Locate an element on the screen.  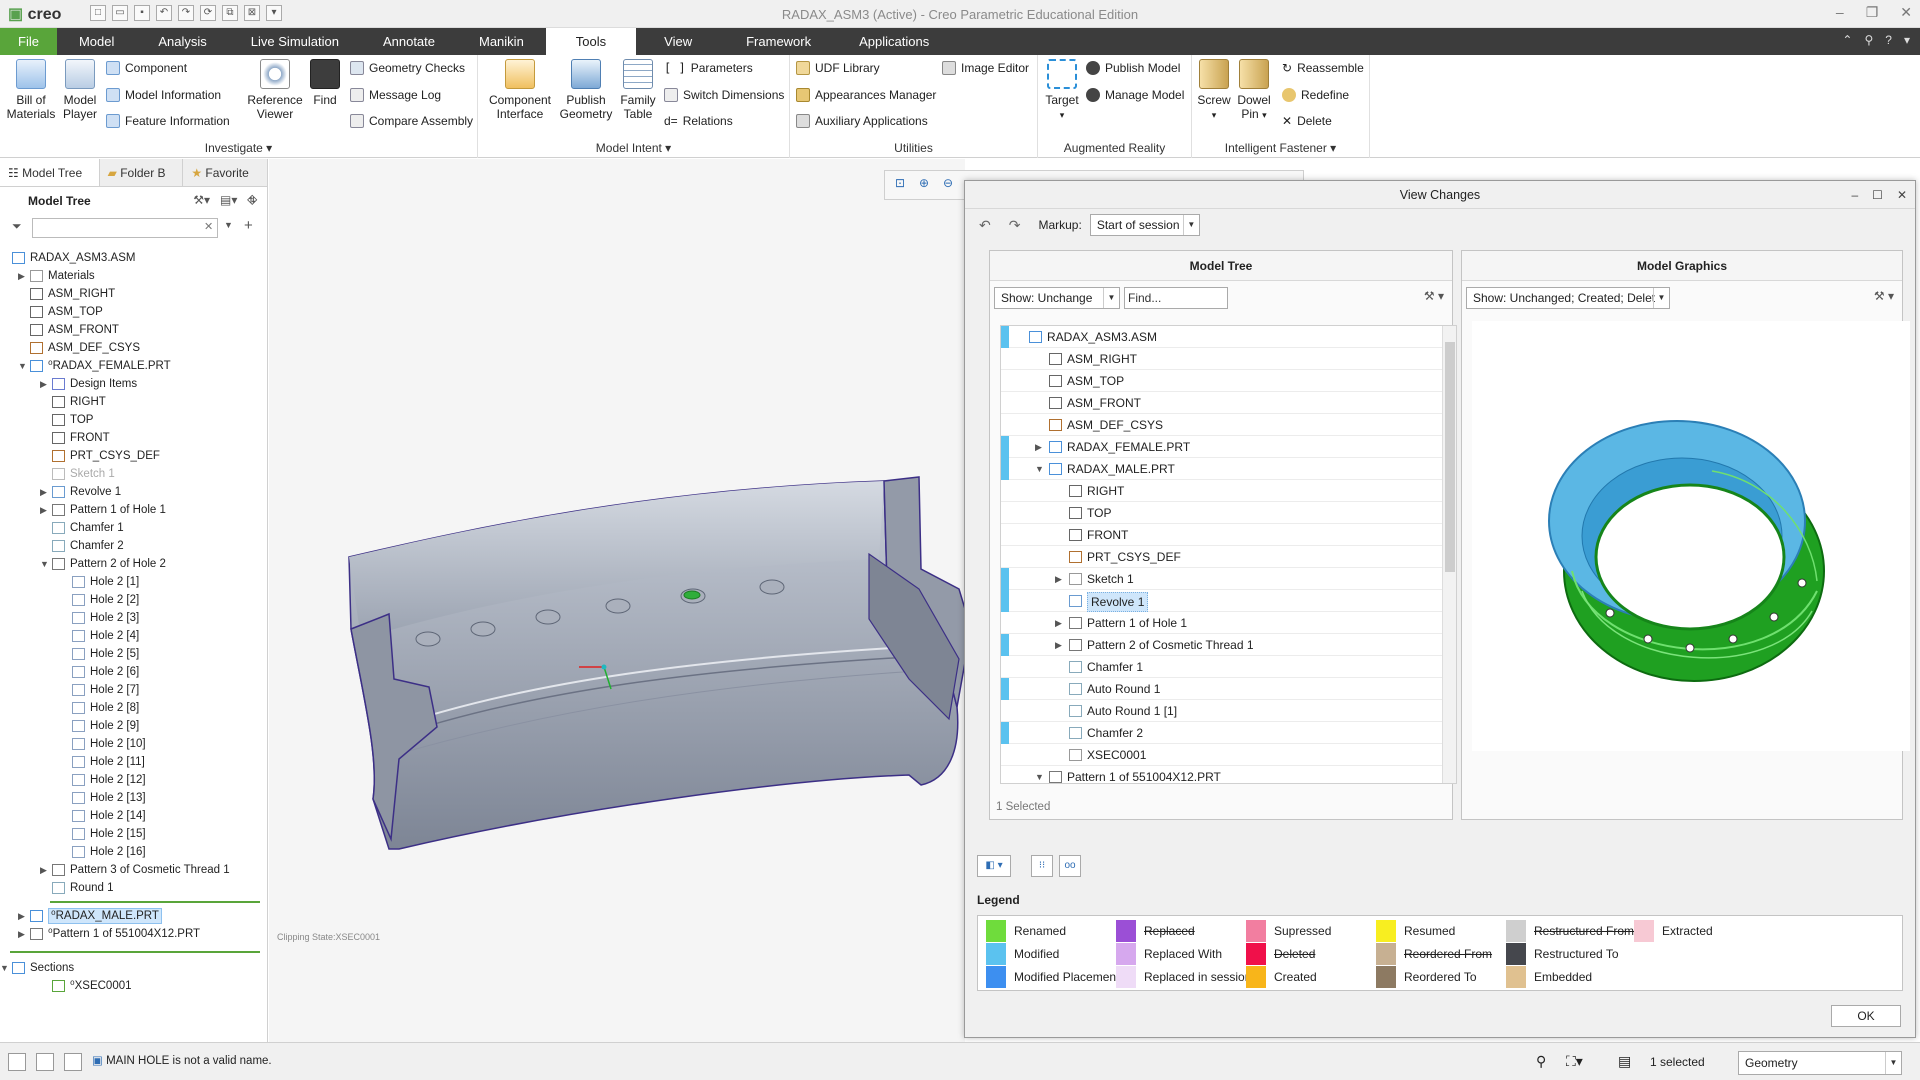
tree-item: Hole 2 [11] is located at coordinates (134, 762).